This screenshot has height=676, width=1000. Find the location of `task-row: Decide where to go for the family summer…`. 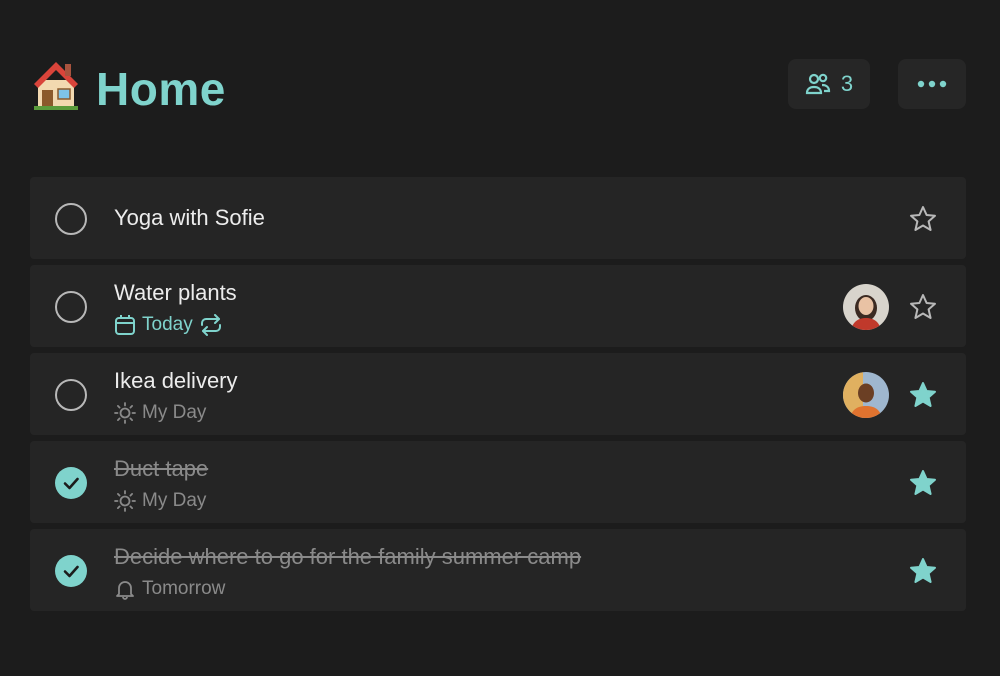

task-row: Decide where to go for the family summer… is located at coordinates (498, 570).